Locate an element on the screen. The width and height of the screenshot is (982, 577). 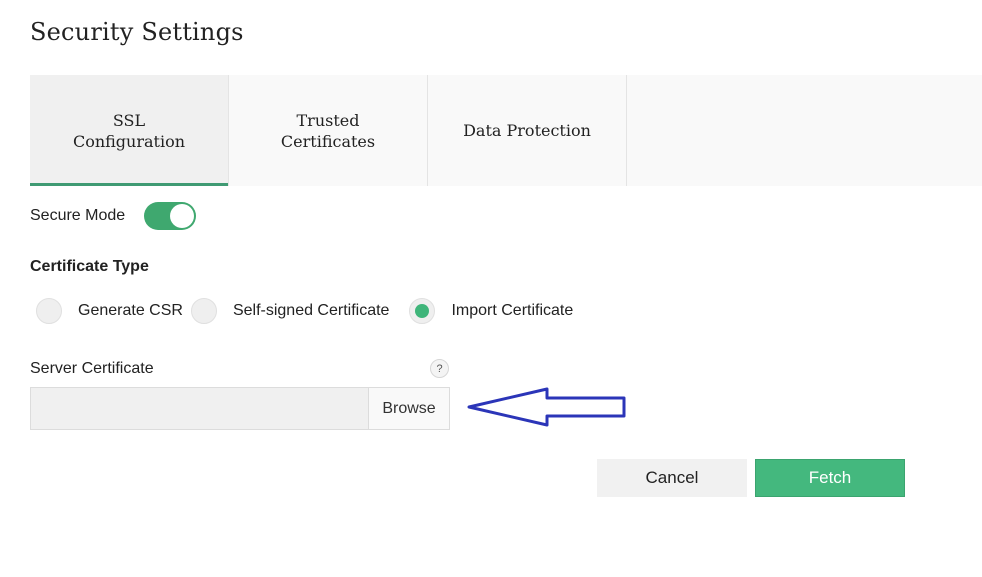
radio-selected-dot is located at coordinates (422, 311).